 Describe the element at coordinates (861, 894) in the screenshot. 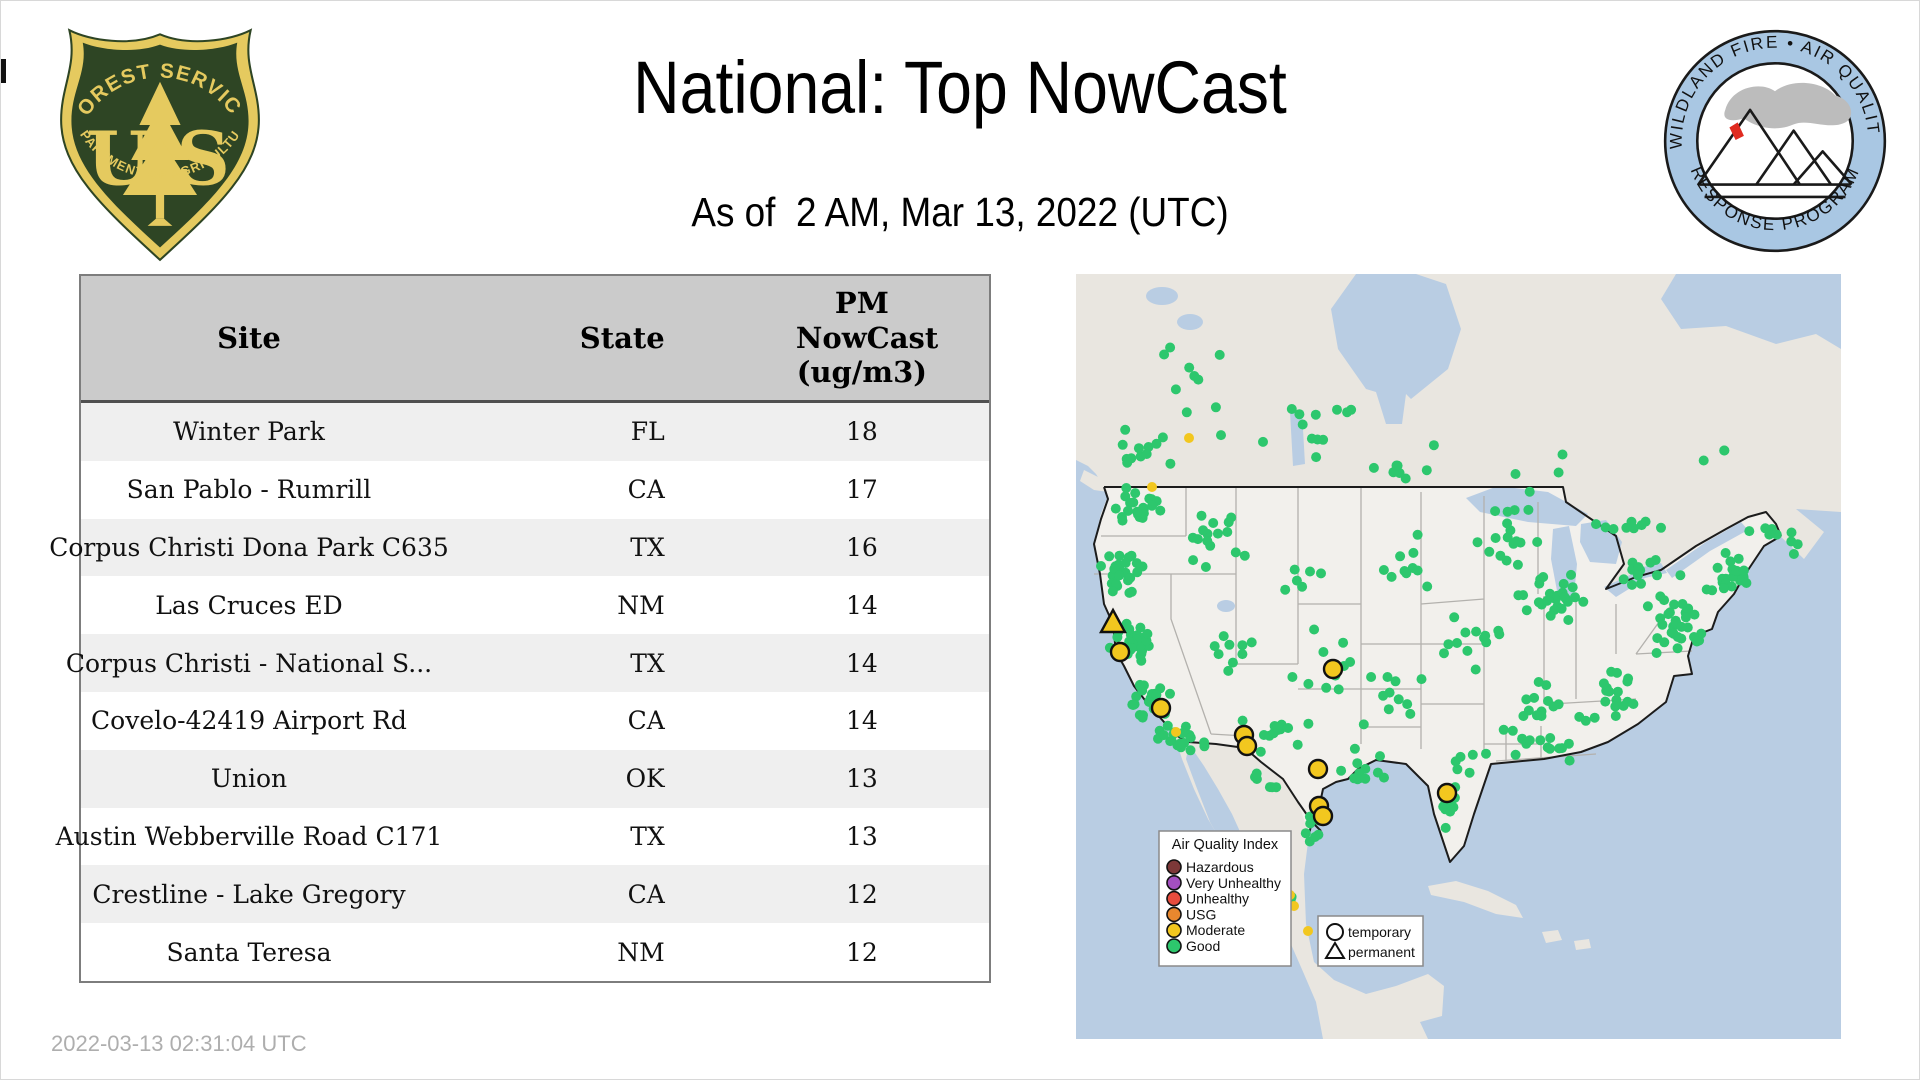

I see `cell-value: 12` at that location.